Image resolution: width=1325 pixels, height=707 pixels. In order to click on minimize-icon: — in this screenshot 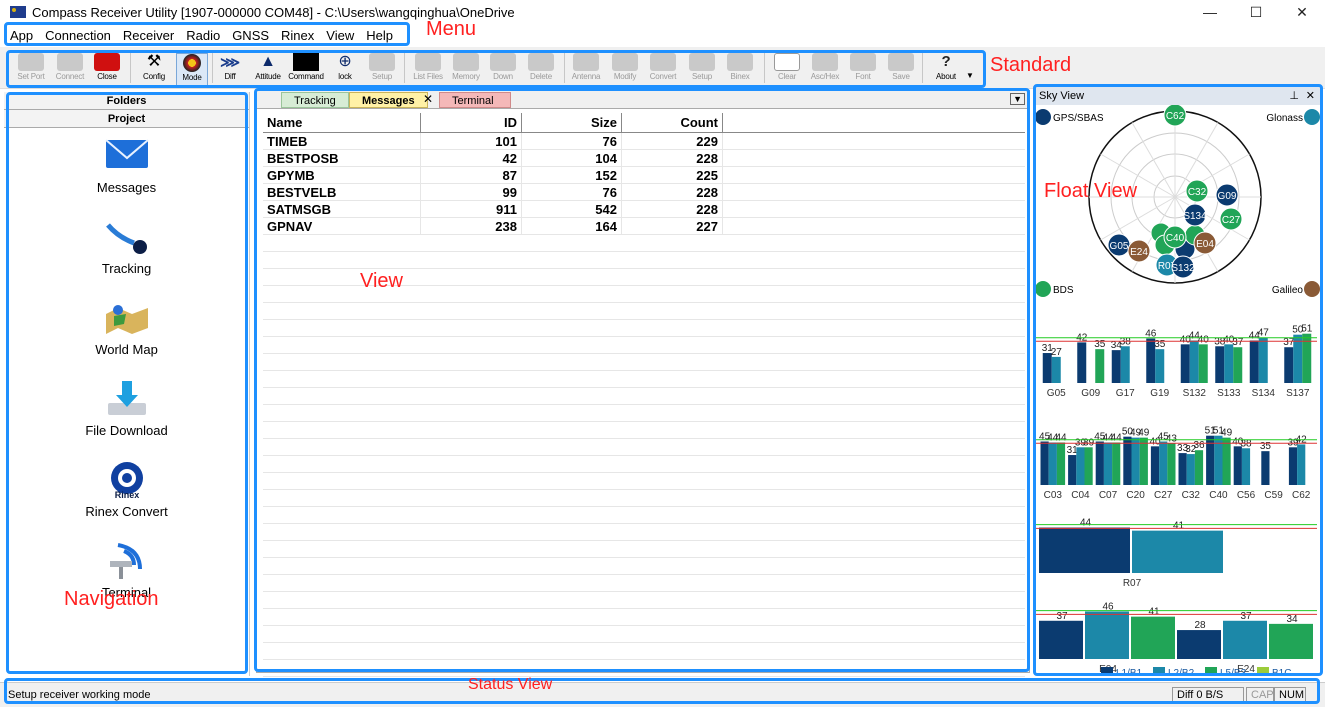, I will do `click(1210, 12)`.